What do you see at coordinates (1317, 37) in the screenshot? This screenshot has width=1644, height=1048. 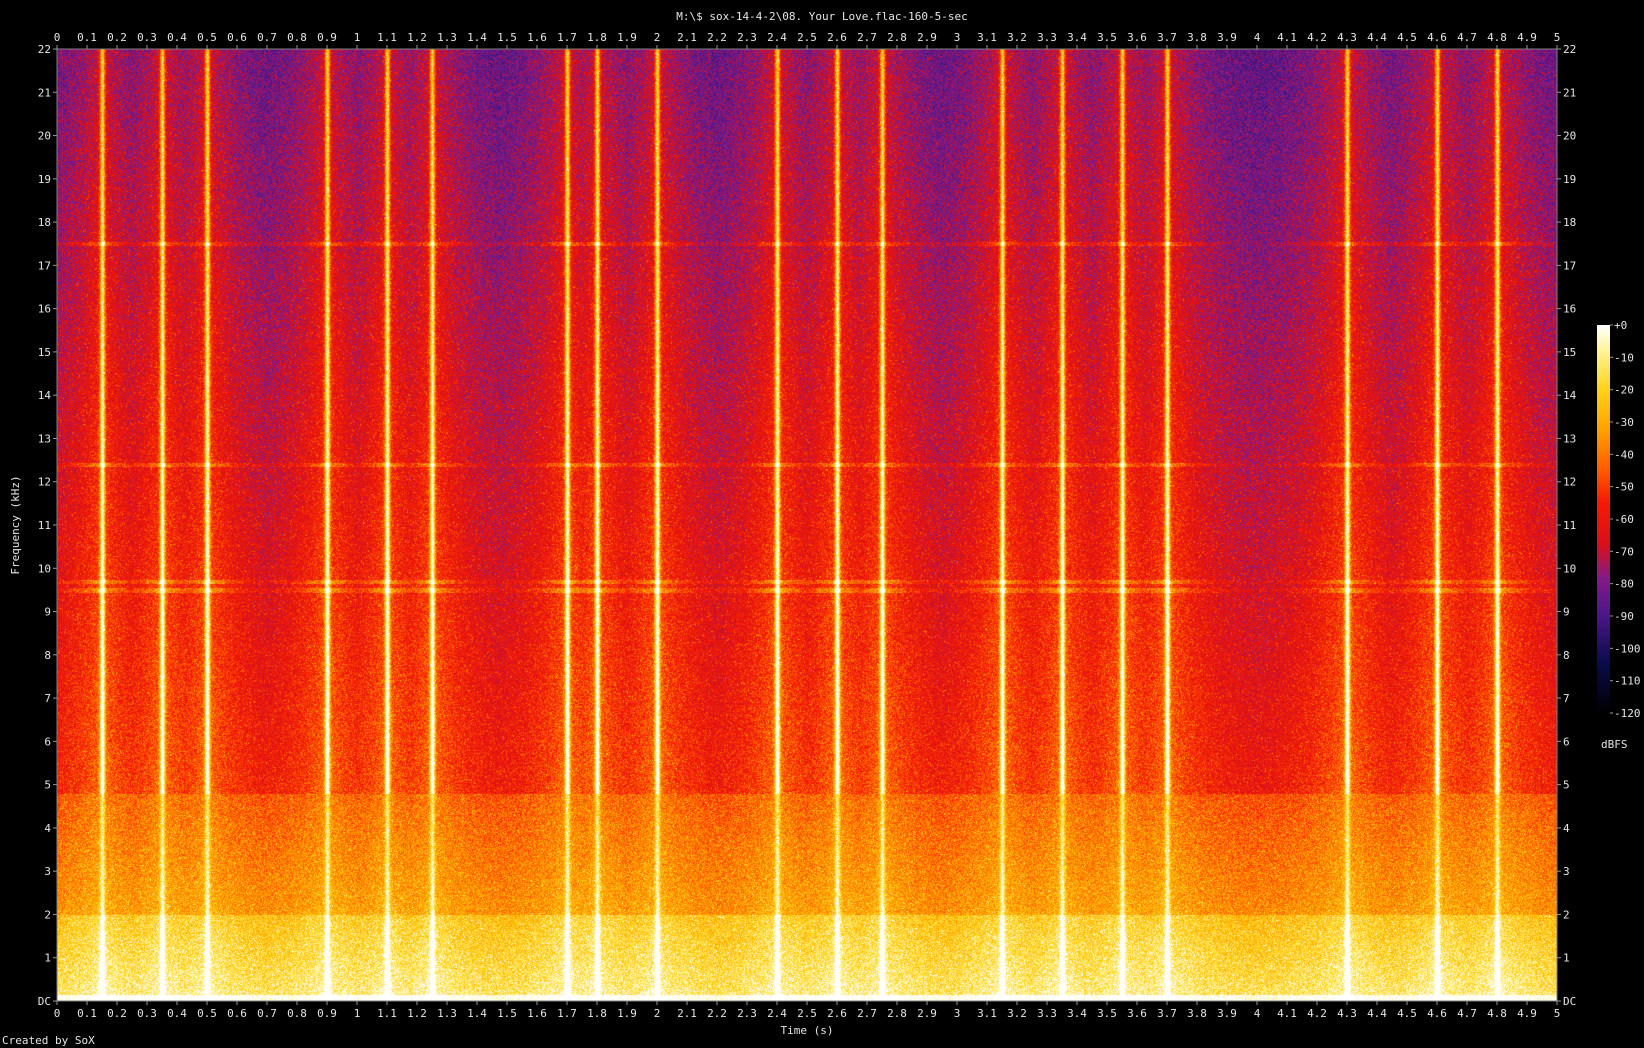 I see `x-tick-label: 4.2` at bounding box center [1317, 37].